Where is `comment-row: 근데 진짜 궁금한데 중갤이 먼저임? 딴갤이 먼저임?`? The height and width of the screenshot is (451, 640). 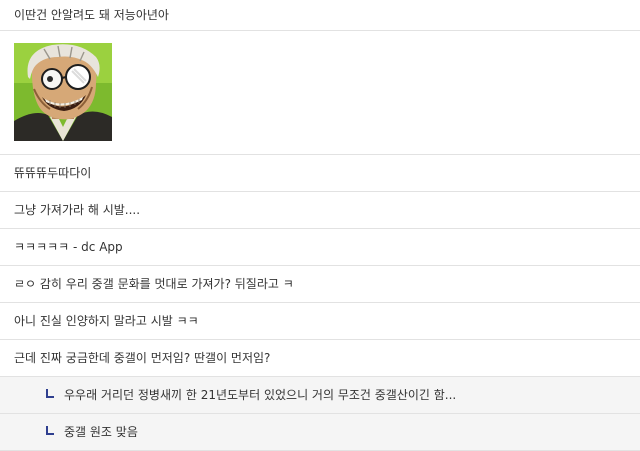
comment-row: 근데 진짜 궁금한데 중갤이 먼저임? 딴갤이 먼저임? is located at coordinates (320, 358).